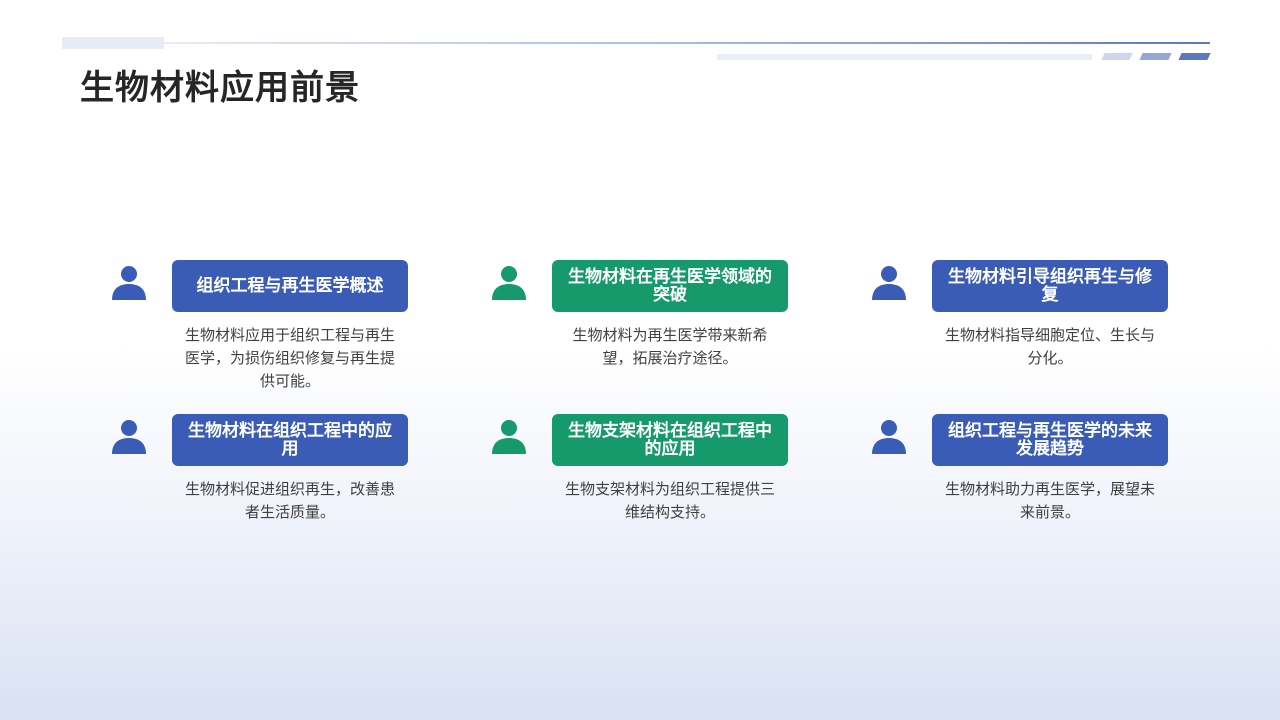 This screenshot has width=1280, height=720. I want to click on topic-description: 生物材料应用于组织工程与再生医学，为损伤组织修复与再生提供可能。, so click(289, 358).